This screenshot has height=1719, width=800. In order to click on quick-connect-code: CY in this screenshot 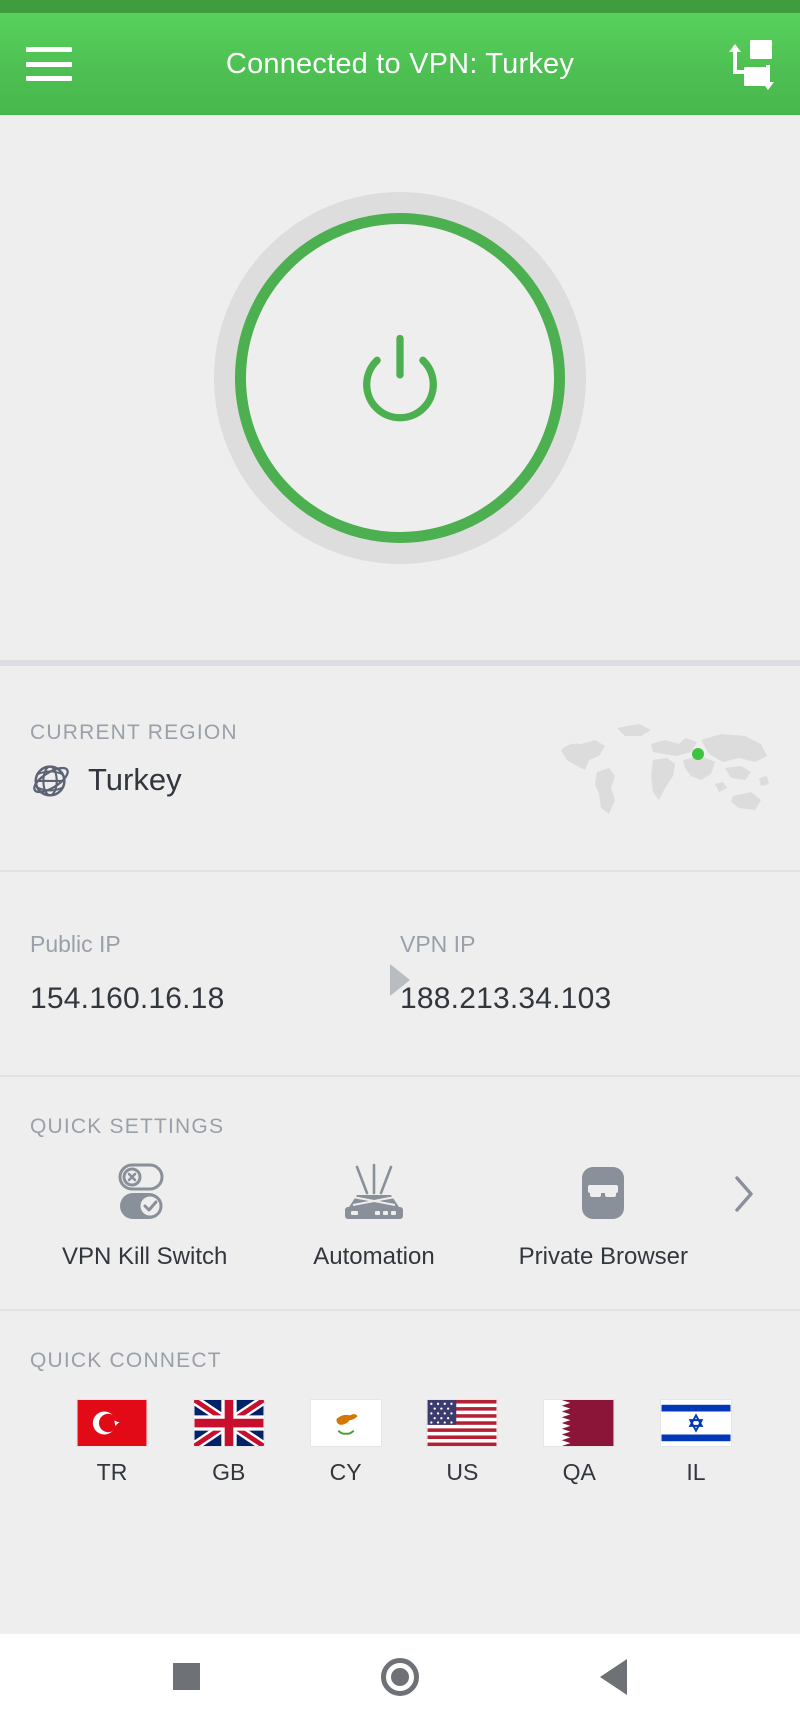, I will do `click(345, 1472)`.